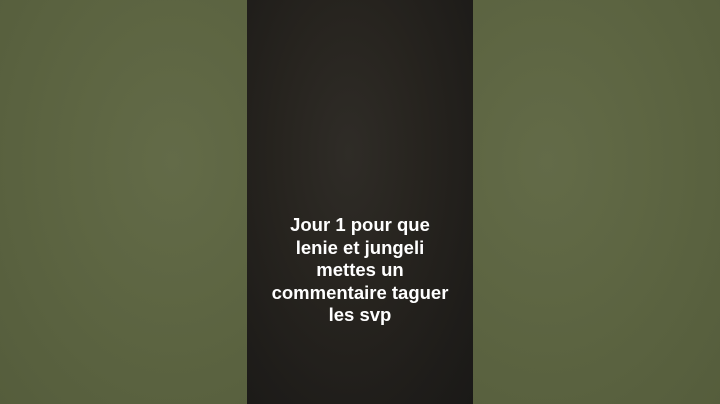 This screenshot has width=720, height=404. I want to click on caption-line-1: Jour 1 pour que, so click(360, 224).